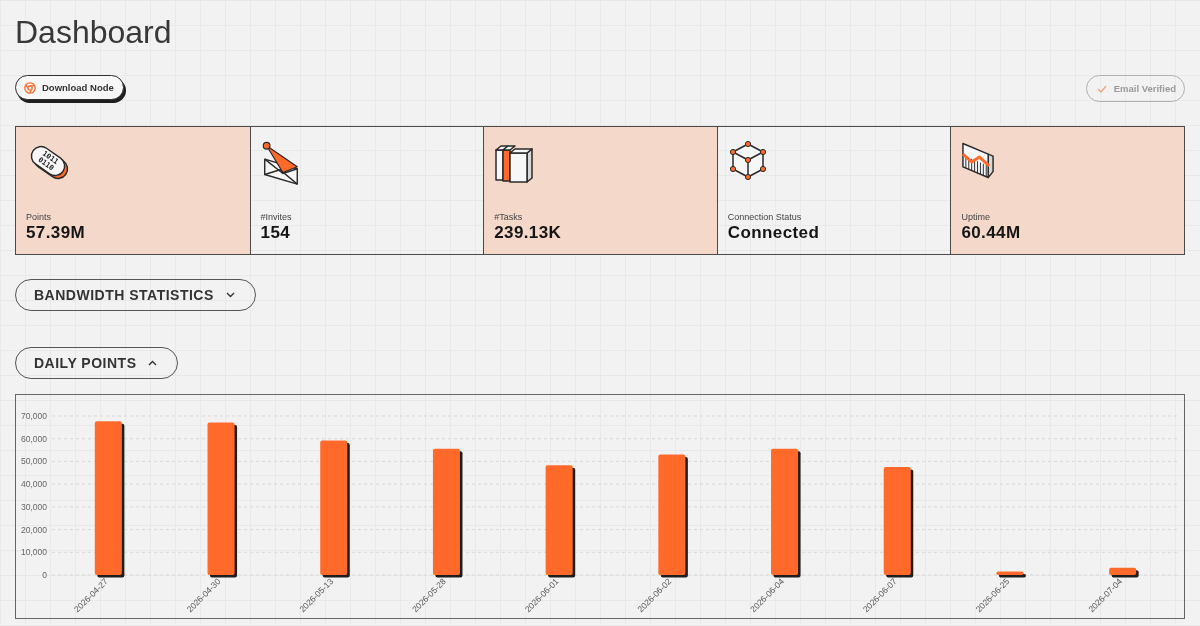 This screenshot has height=626, width=1200. I want to click on logo-icon, so click(30, 87).